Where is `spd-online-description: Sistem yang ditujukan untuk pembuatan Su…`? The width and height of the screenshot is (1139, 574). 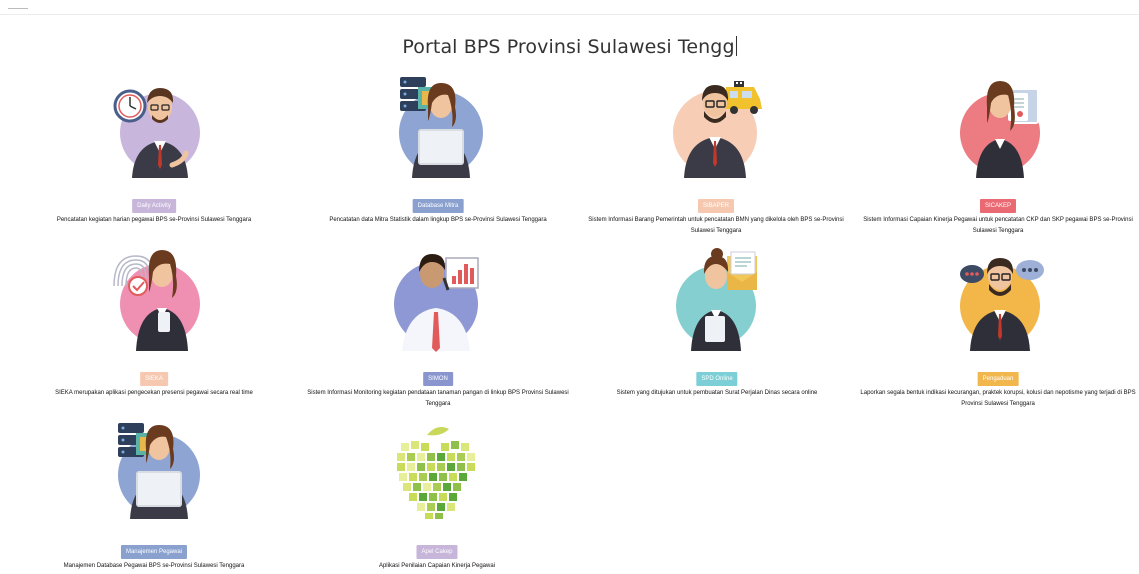
spd-online-description: Sistem yang ditujukan untuk pembuatan Su… is located at coordinates (717, 393).